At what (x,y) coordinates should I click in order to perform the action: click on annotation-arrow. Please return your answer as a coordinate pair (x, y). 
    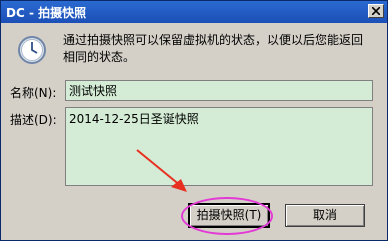
    Looking at the image, I should click on (161, 170).